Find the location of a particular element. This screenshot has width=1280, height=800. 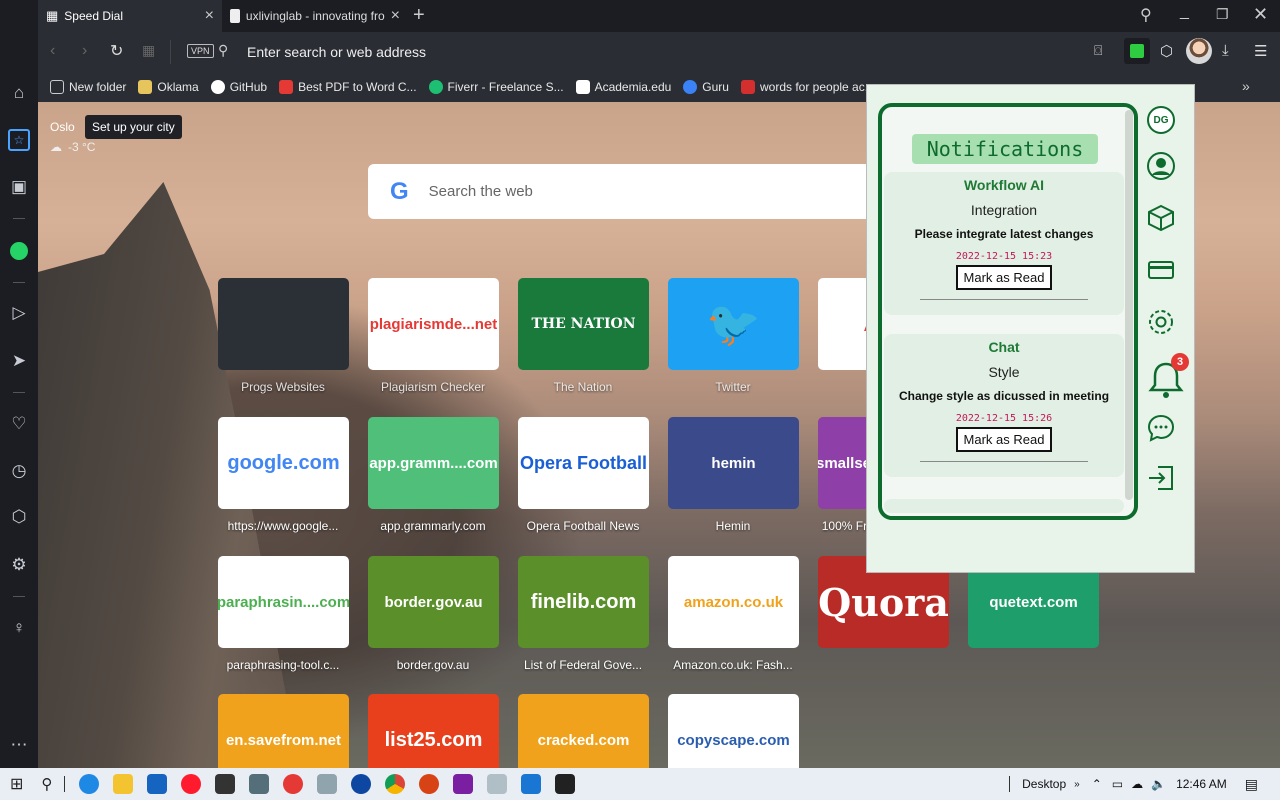

bookmark-github: GitHub is located at coordinates (239, 87).